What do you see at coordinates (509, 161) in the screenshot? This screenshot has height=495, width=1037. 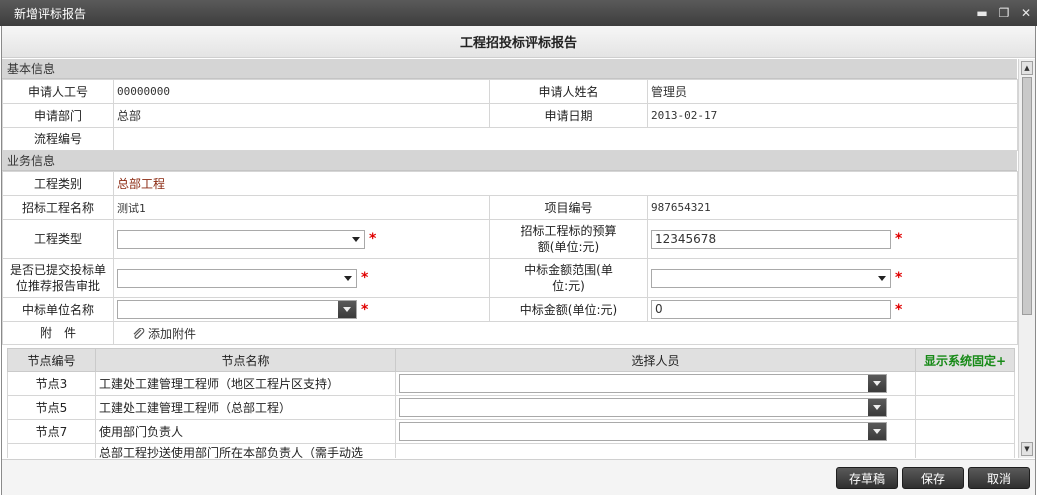 I see `section-business-info: 业务信息` at bounding box center [509, 161].